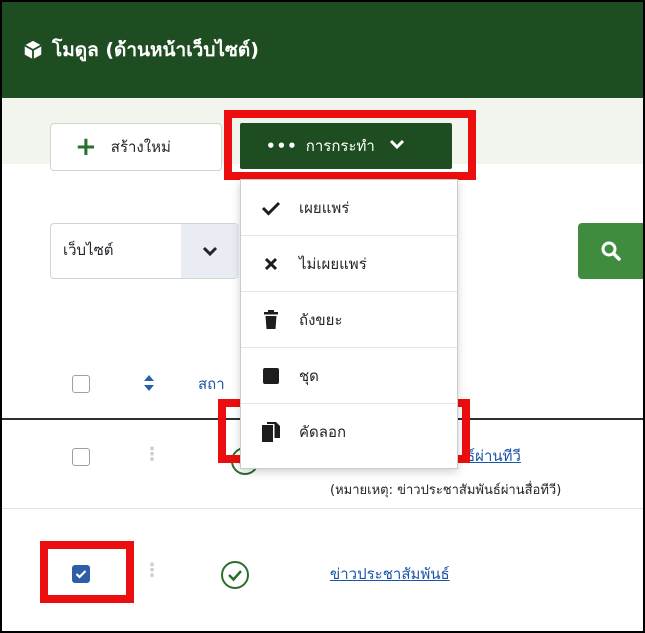 The image size is (645, 633). I want to click on actions-button-label: การกระทำ, so click(340, 146).